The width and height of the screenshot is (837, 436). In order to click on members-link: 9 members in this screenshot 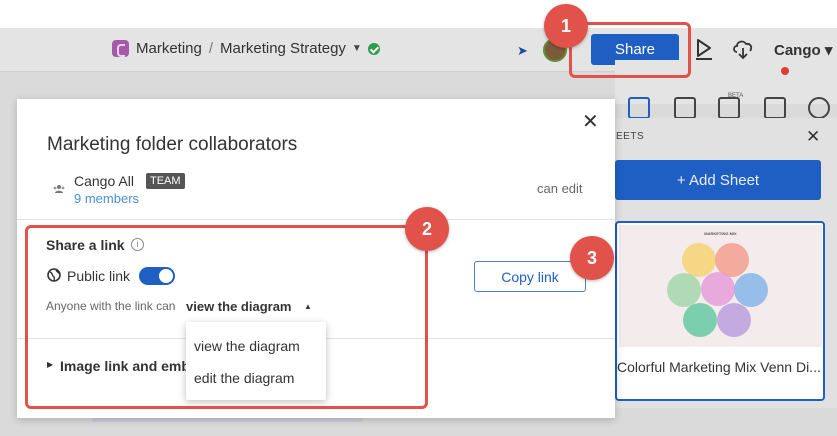, I will do `click(106, 198)`.